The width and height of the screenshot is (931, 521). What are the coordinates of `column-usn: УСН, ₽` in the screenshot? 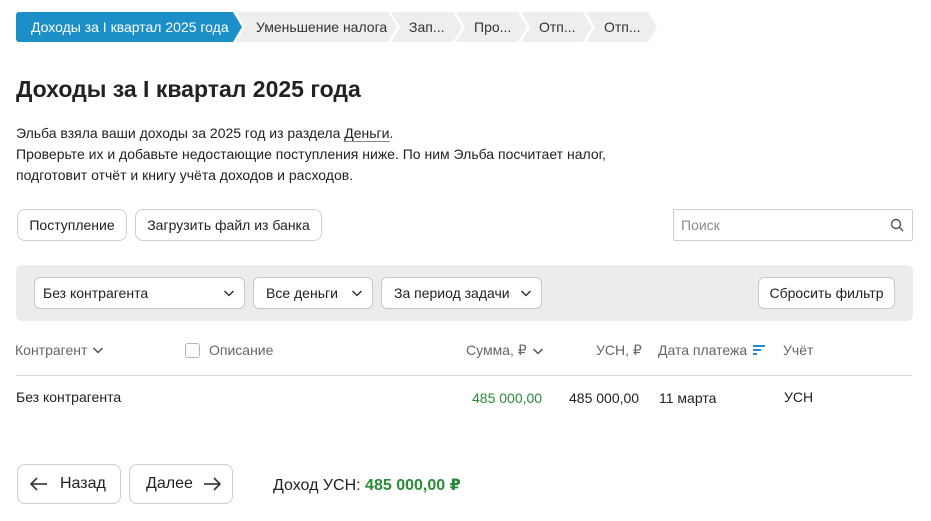 It's located at (619, 350).